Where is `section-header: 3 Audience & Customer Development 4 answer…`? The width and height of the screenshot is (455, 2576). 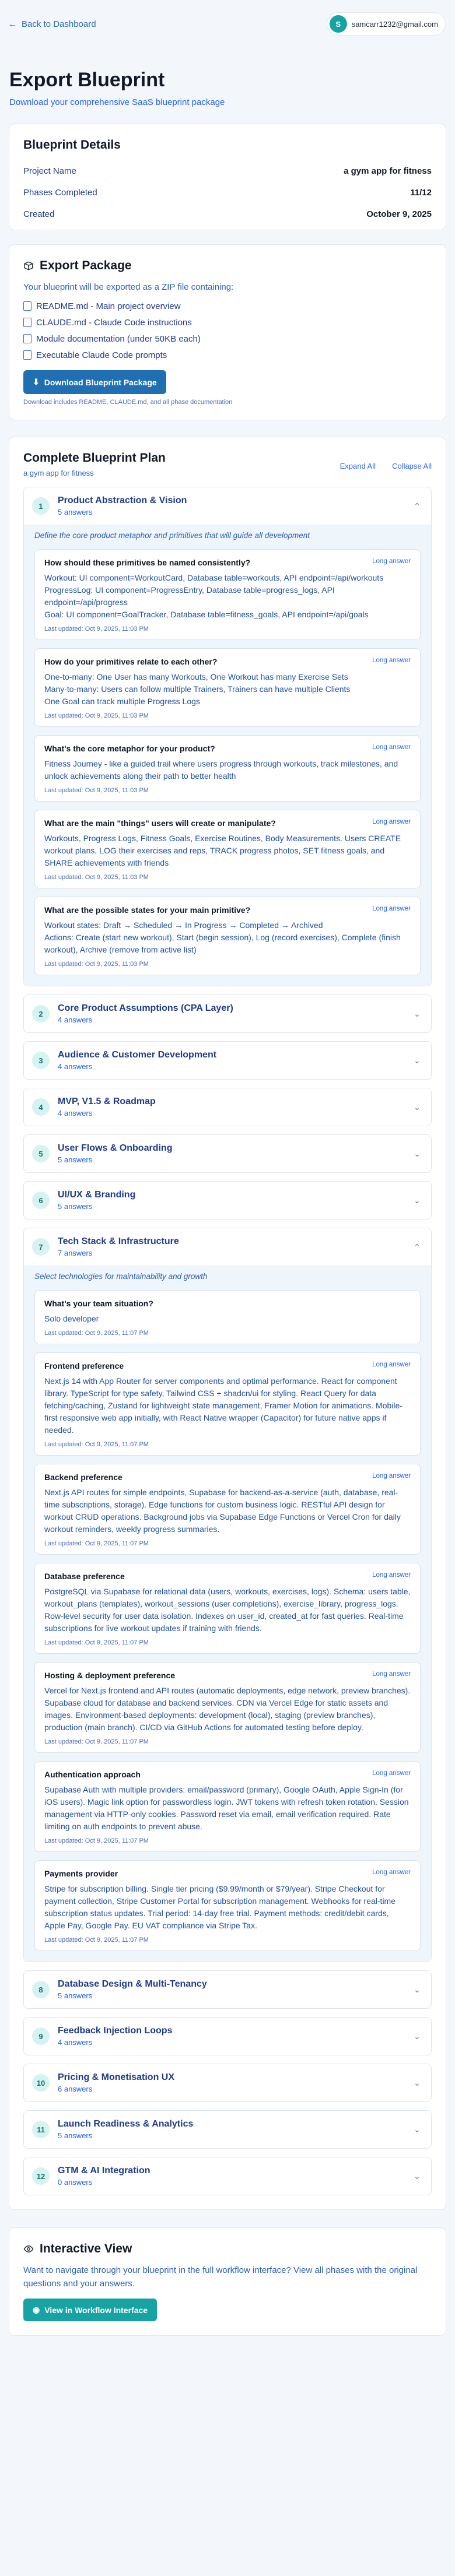
section-header: 3 Audience & Customer Development 4 answer… is located at coordinates (228, 1060).